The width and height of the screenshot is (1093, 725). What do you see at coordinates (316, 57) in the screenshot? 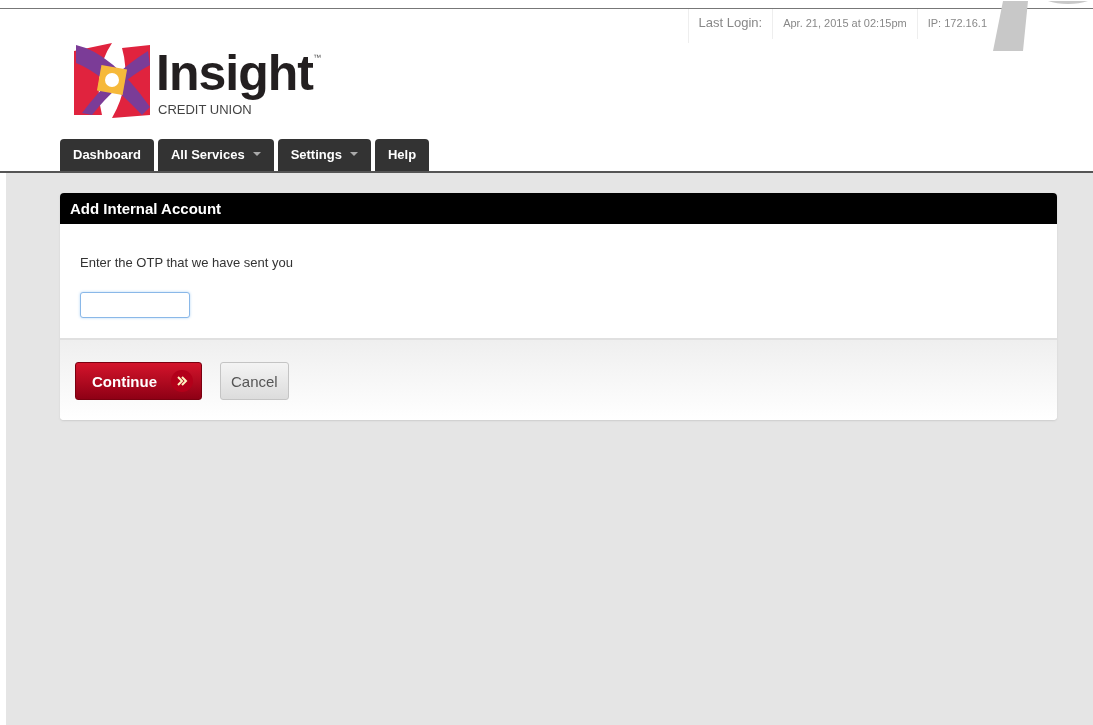
I see `trademark-sign: ™` at bounding box center [316, 57].